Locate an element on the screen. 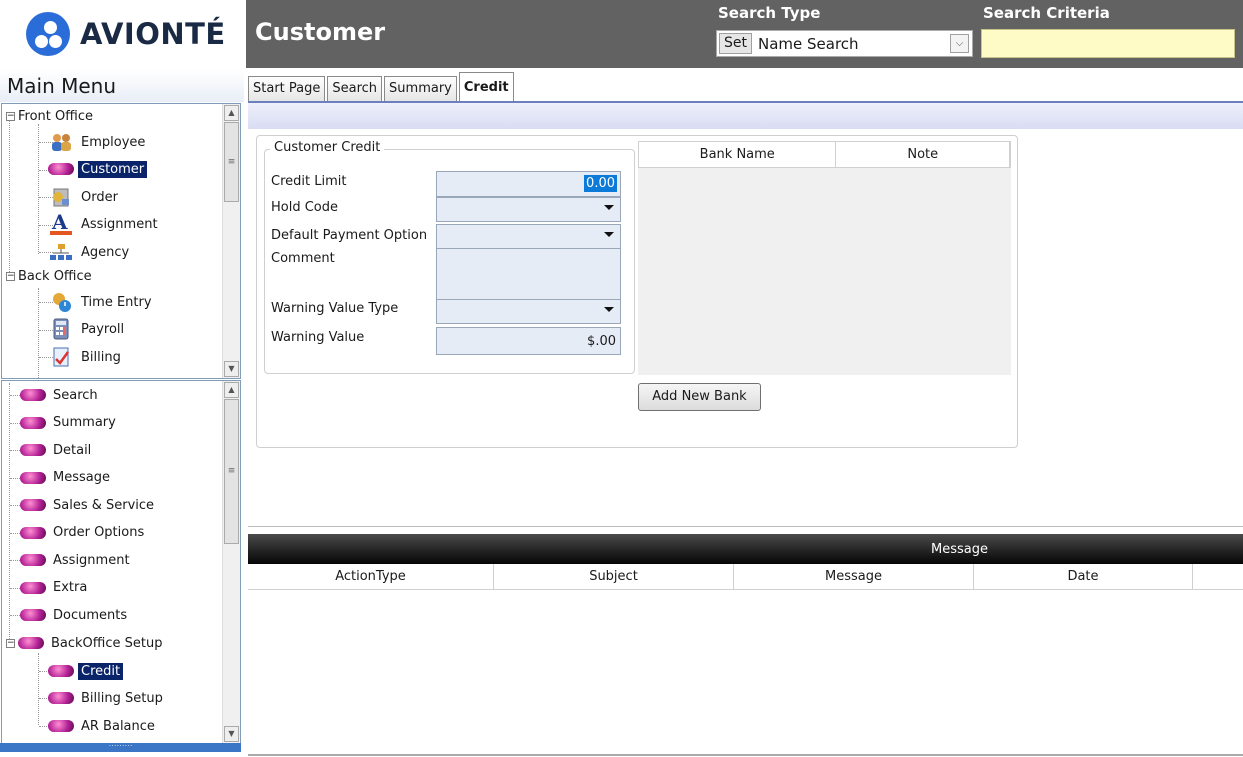 This screenshot has width=1243, height=757. tree-node-front-office: − Front Office is located at coordinates (49, 116).